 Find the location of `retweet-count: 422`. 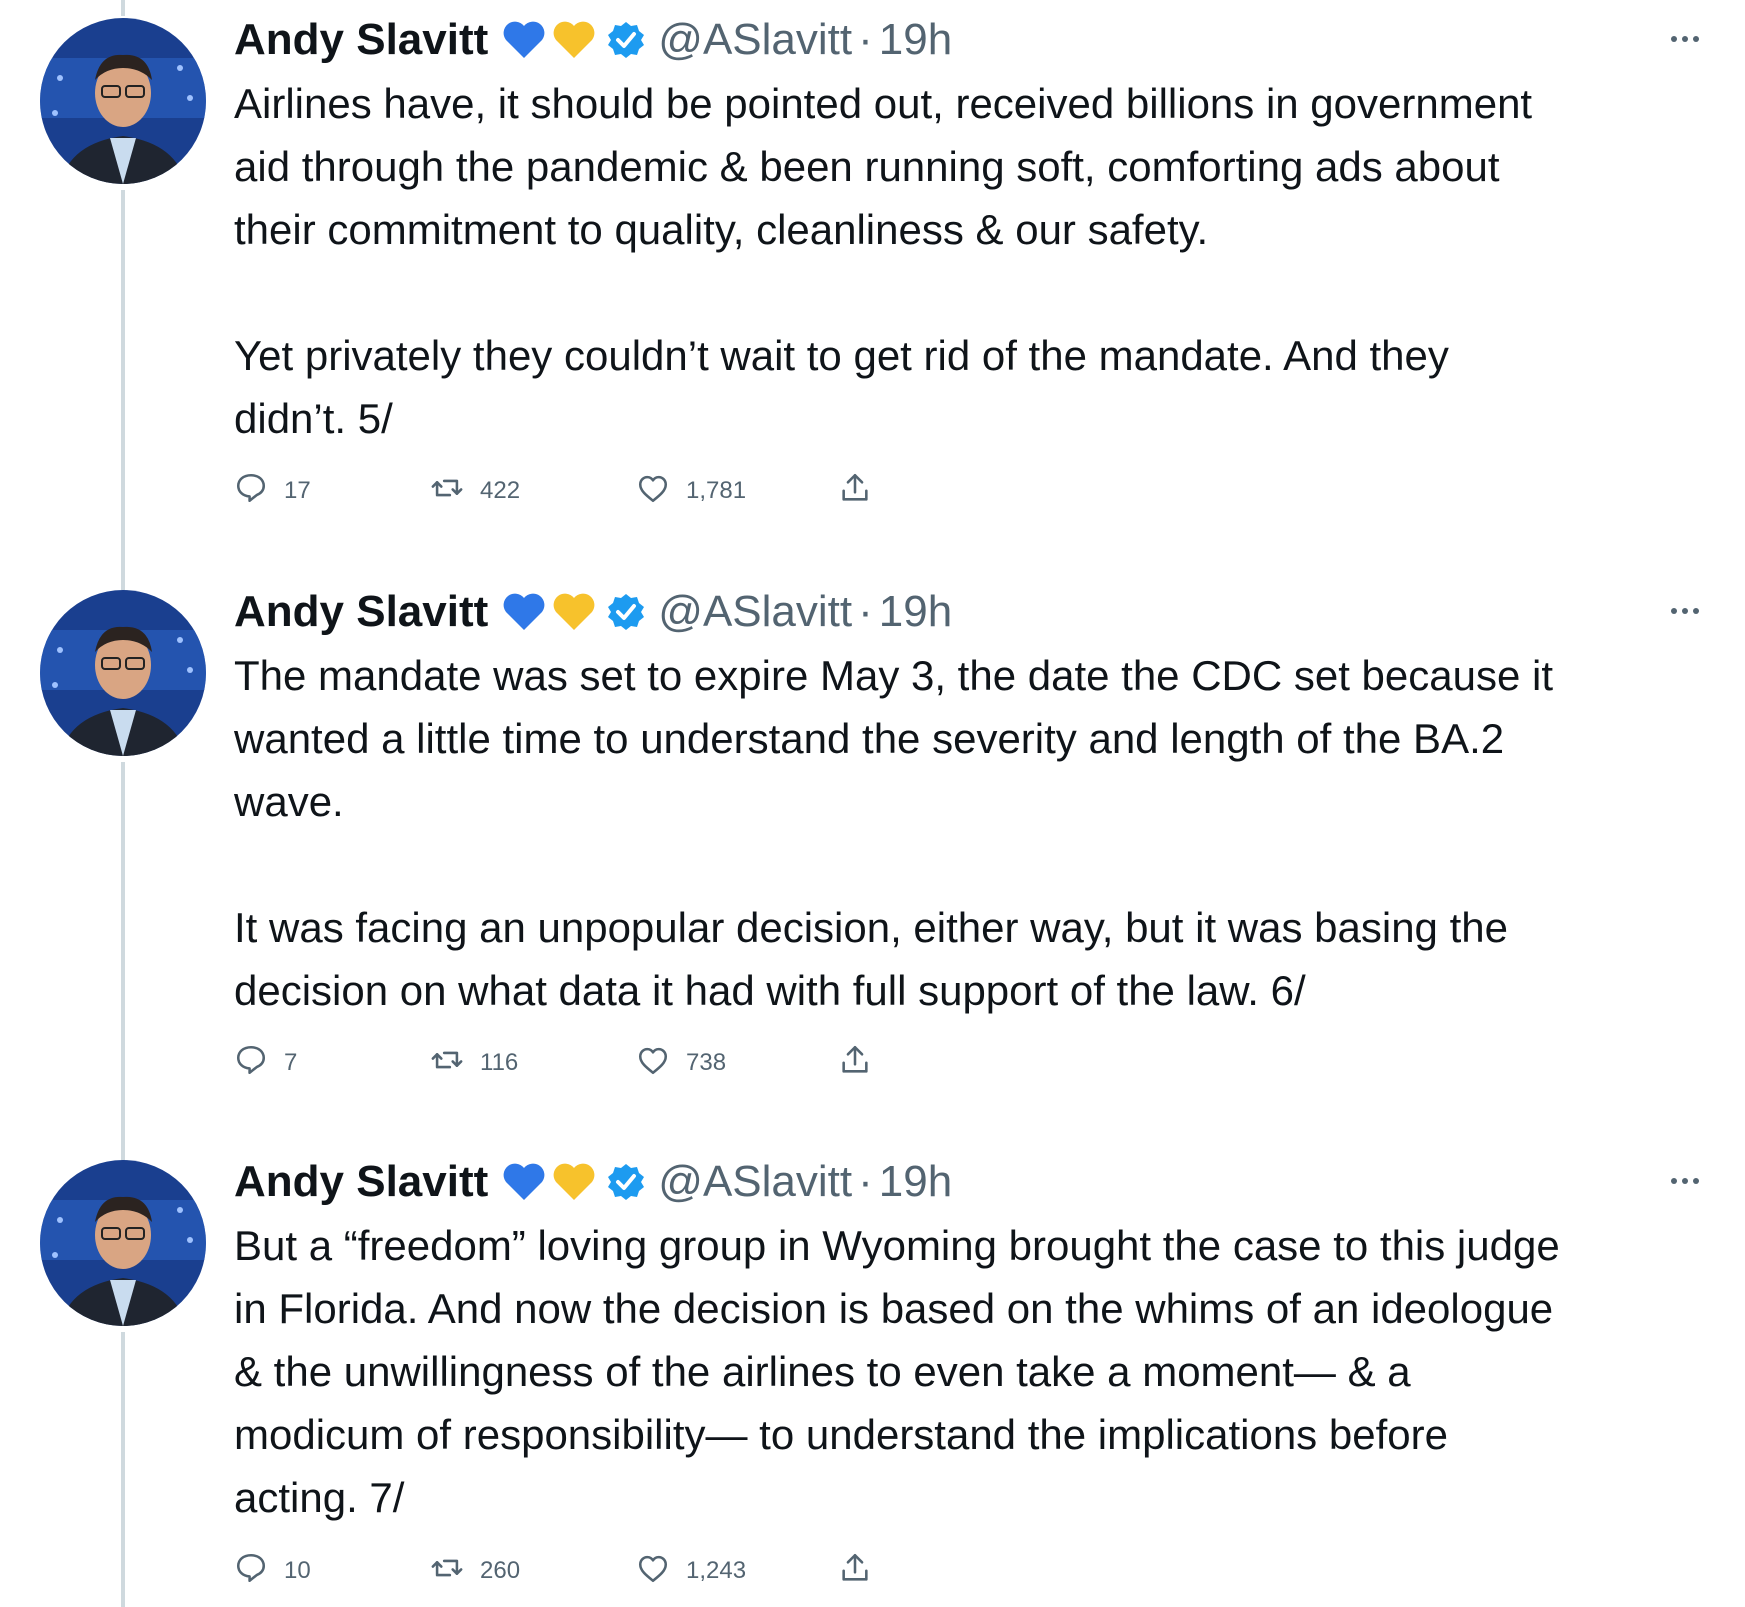

retweet-count: 422 is located at coordinates (500, 490).